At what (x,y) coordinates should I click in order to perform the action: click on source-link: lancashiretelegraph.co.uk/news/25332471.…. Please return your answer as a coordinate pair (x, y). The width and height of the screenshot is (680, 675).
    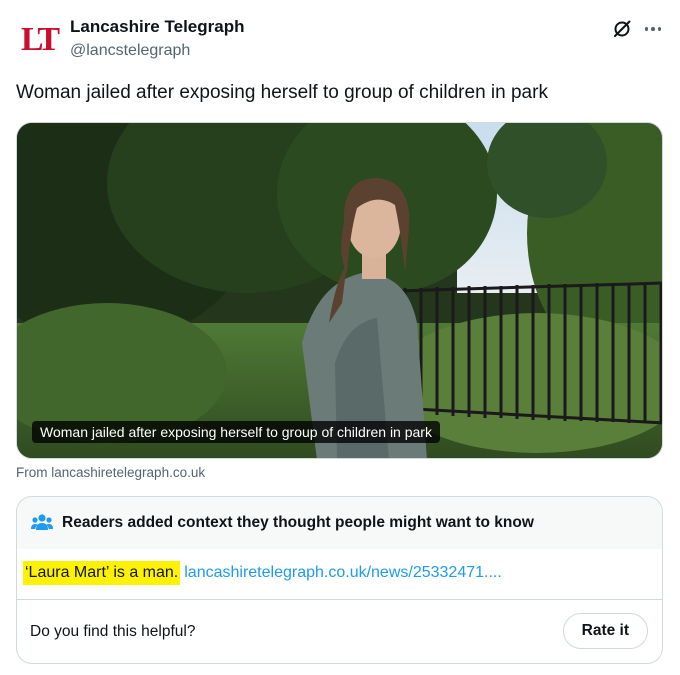
    Looking at the image, I should click on (343, 572).